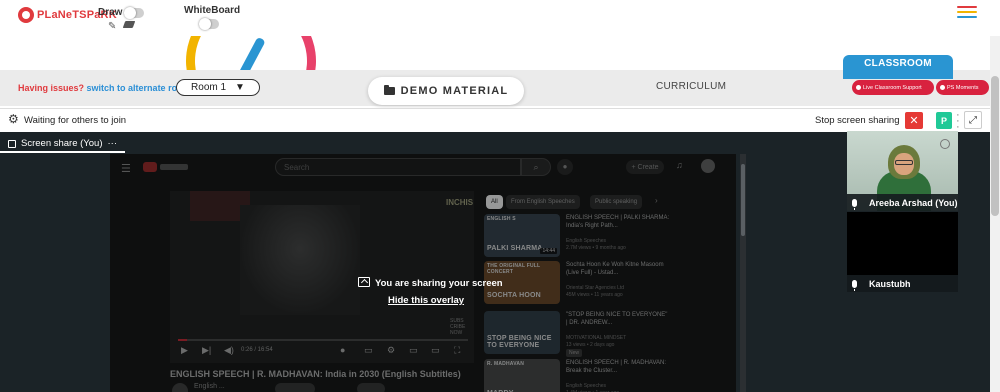  I want to click on live-support-label: Live Classroom Support, so click(892, 87).